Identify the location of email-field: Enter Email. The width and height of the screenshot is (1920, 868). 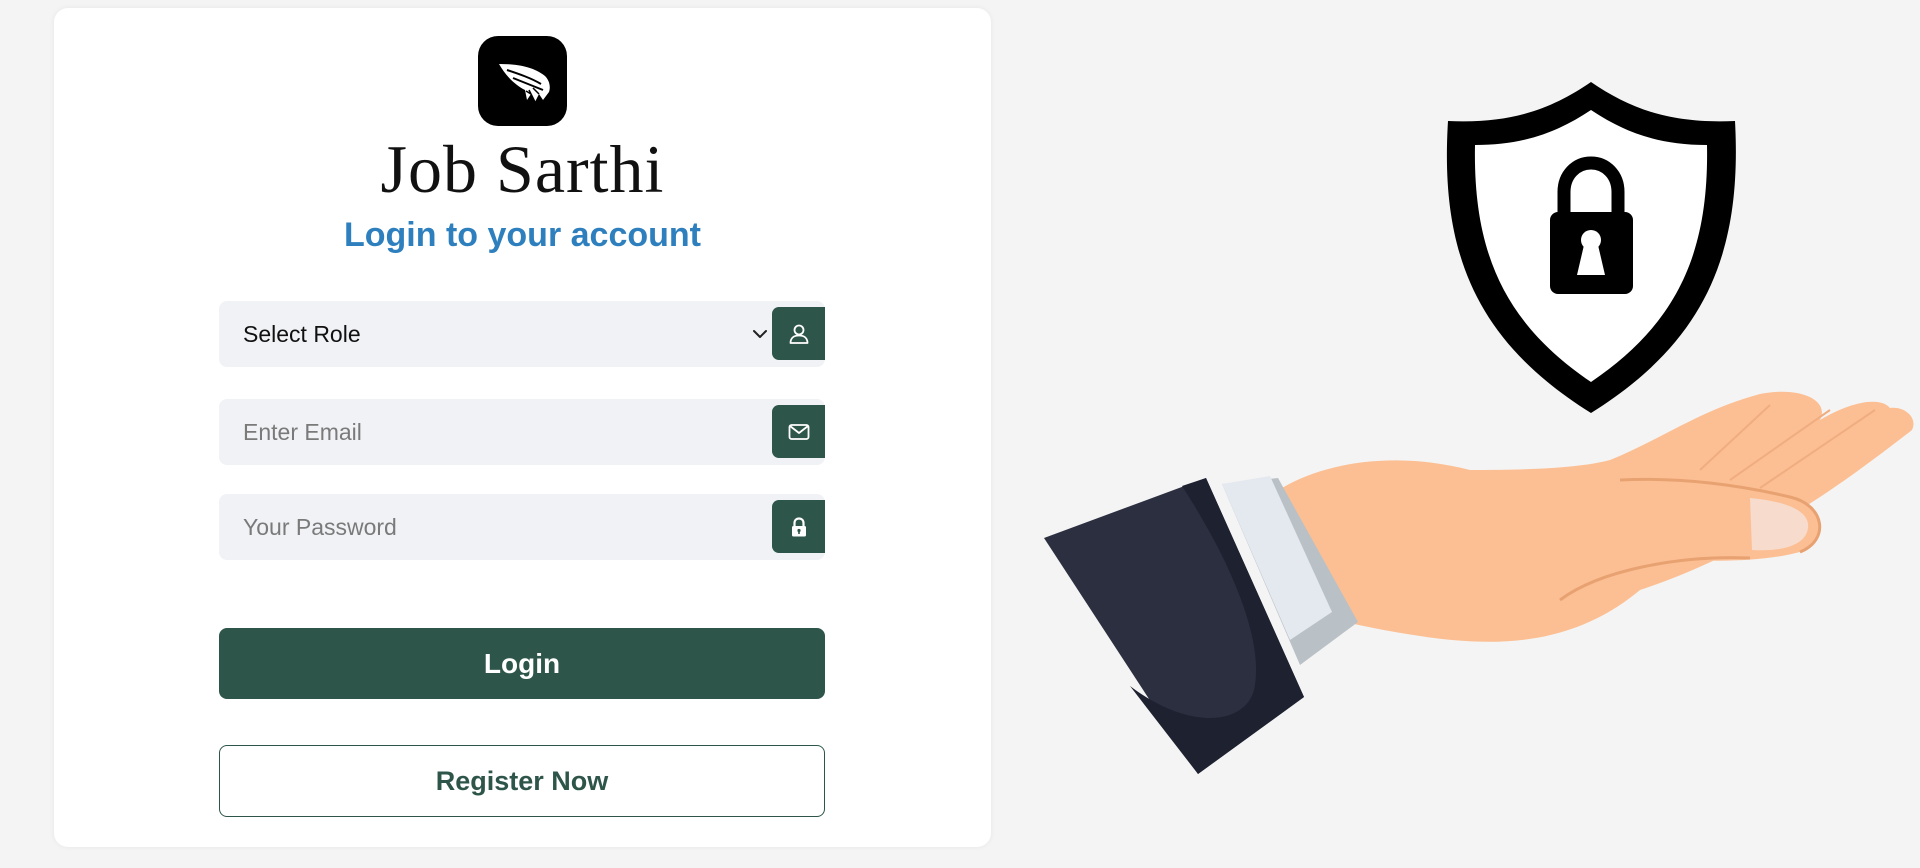
(522, 432).